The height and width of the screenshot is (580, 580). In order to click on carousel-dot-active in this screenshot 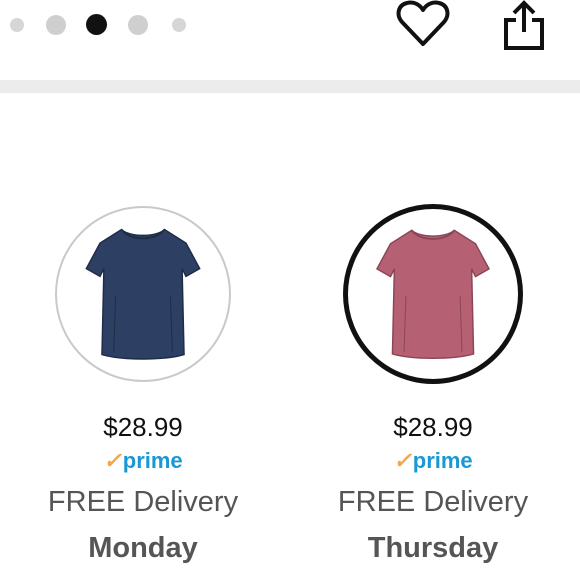, I will do `click(96, 24)`.